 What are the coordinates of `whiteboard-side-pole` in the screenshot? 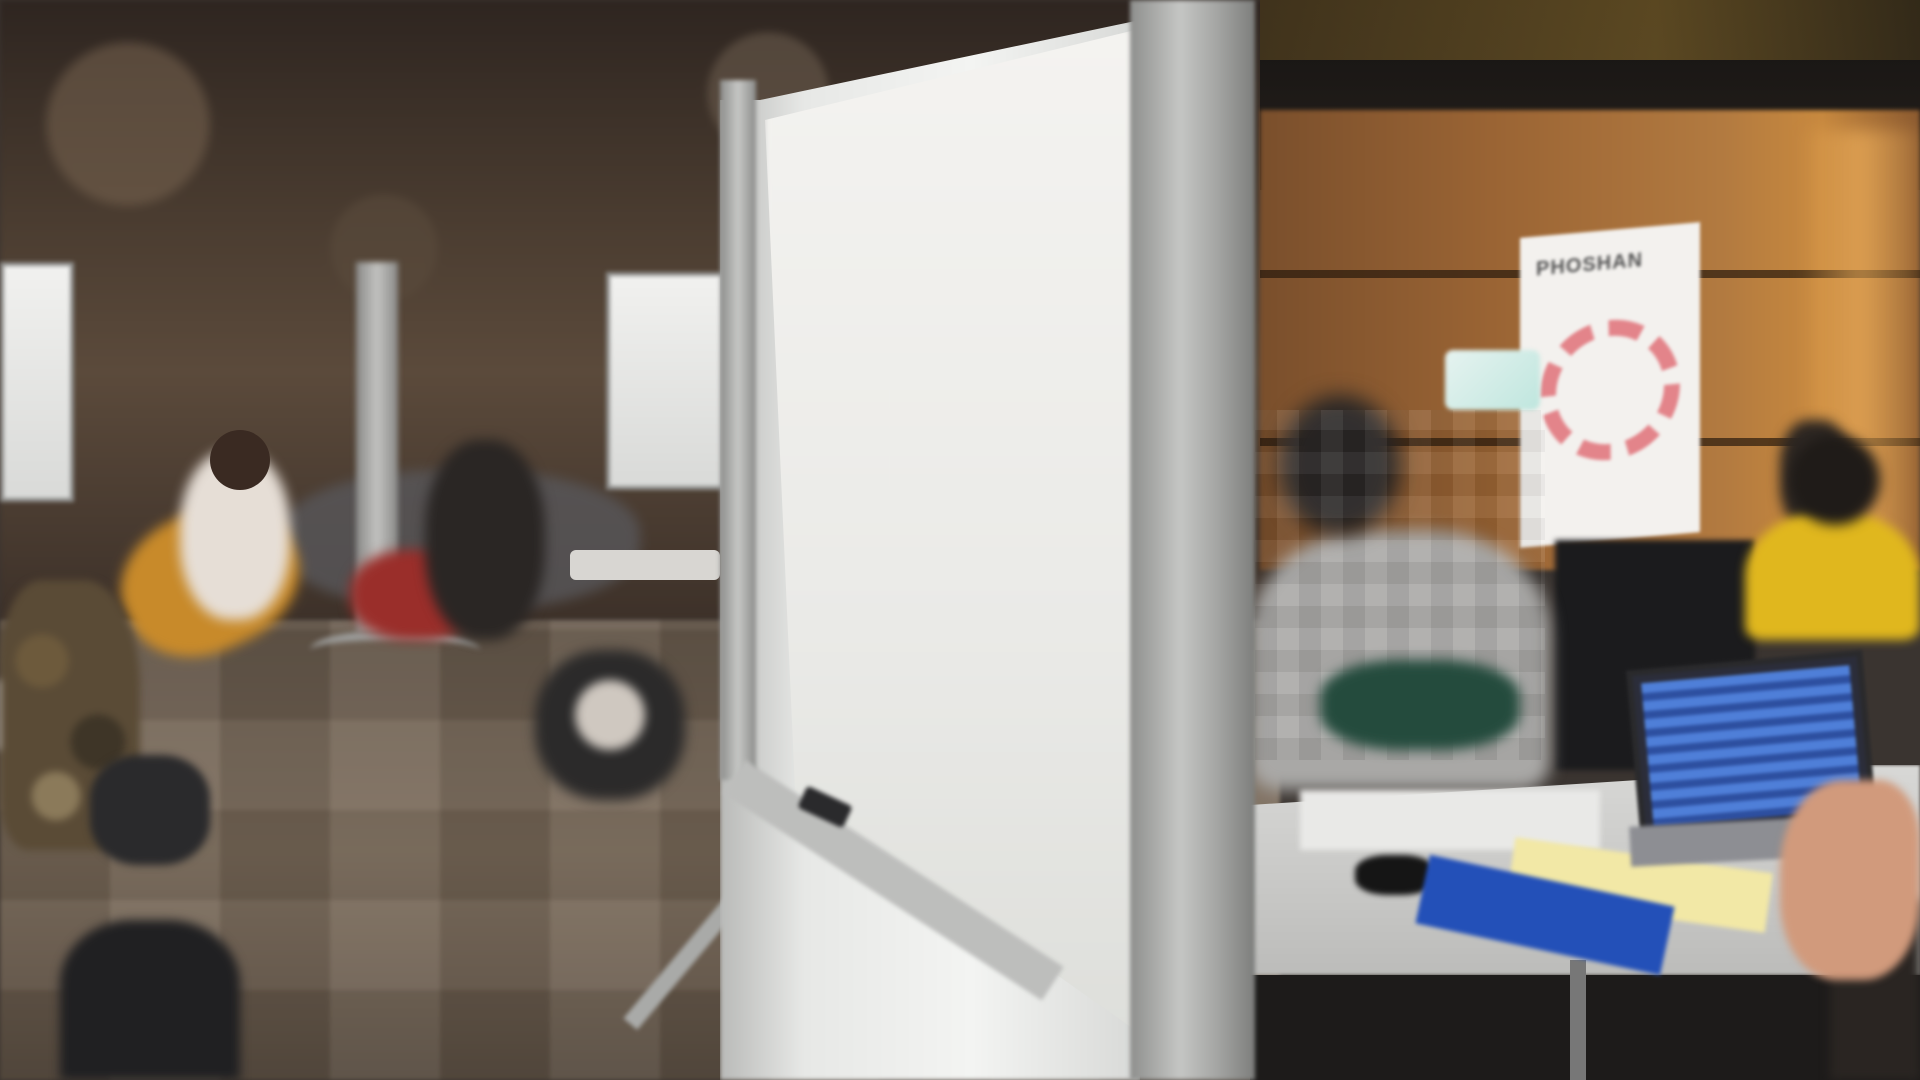 It's located at (1192, 540).